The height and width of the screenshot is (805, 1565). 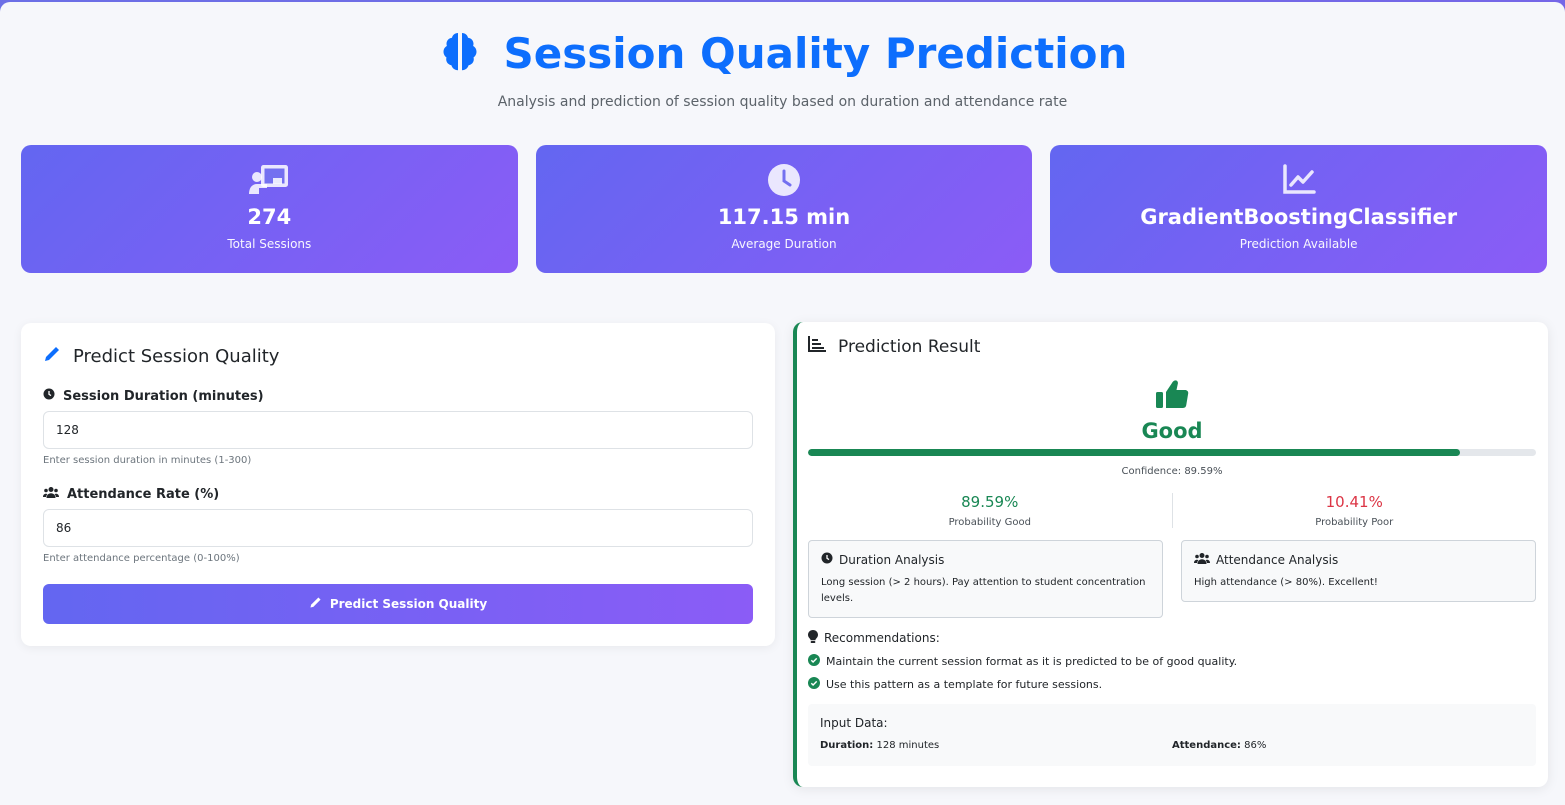 I want to click on duration-label: Session Duration (minutes), so click(x=398, y=396).